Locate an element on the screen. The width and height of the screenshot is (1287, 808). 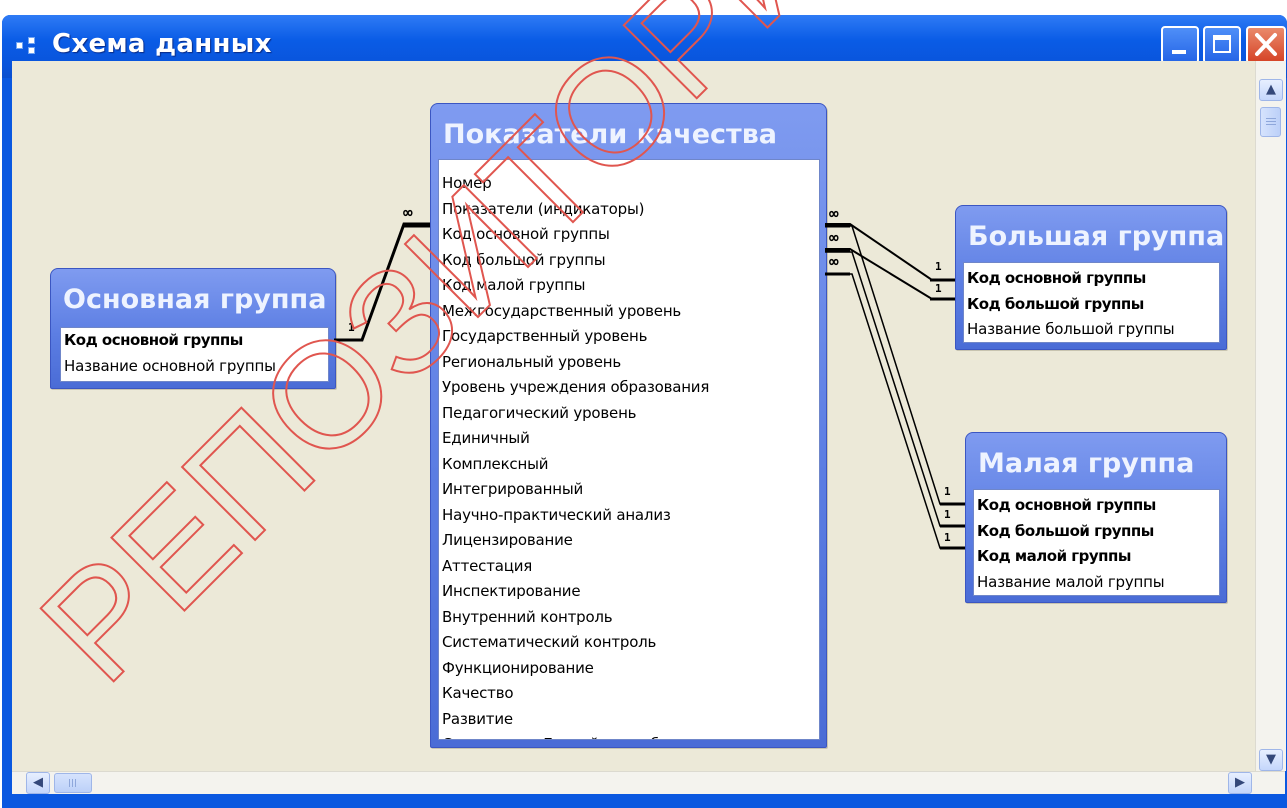
table-title: Большая группа is located at coordinates (1096, 236).